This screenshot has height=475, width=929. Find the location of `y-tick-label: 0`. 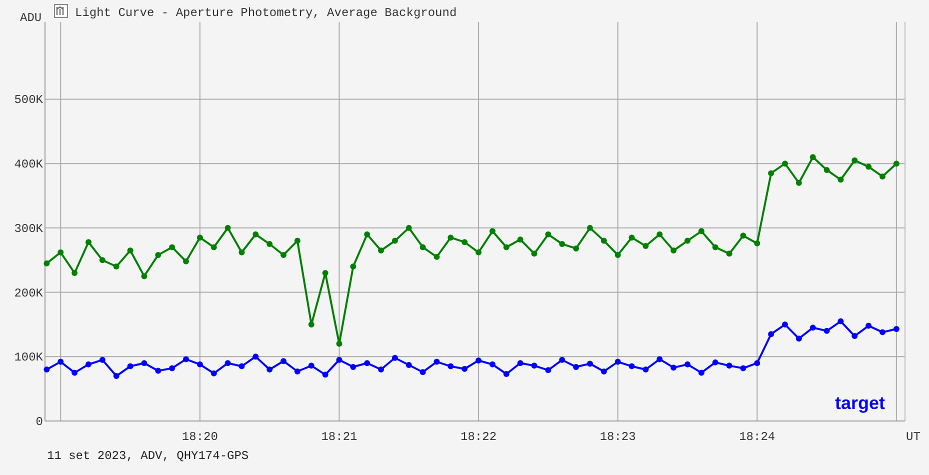

y-tick-label: 0 is located at coordinates (39, 422).